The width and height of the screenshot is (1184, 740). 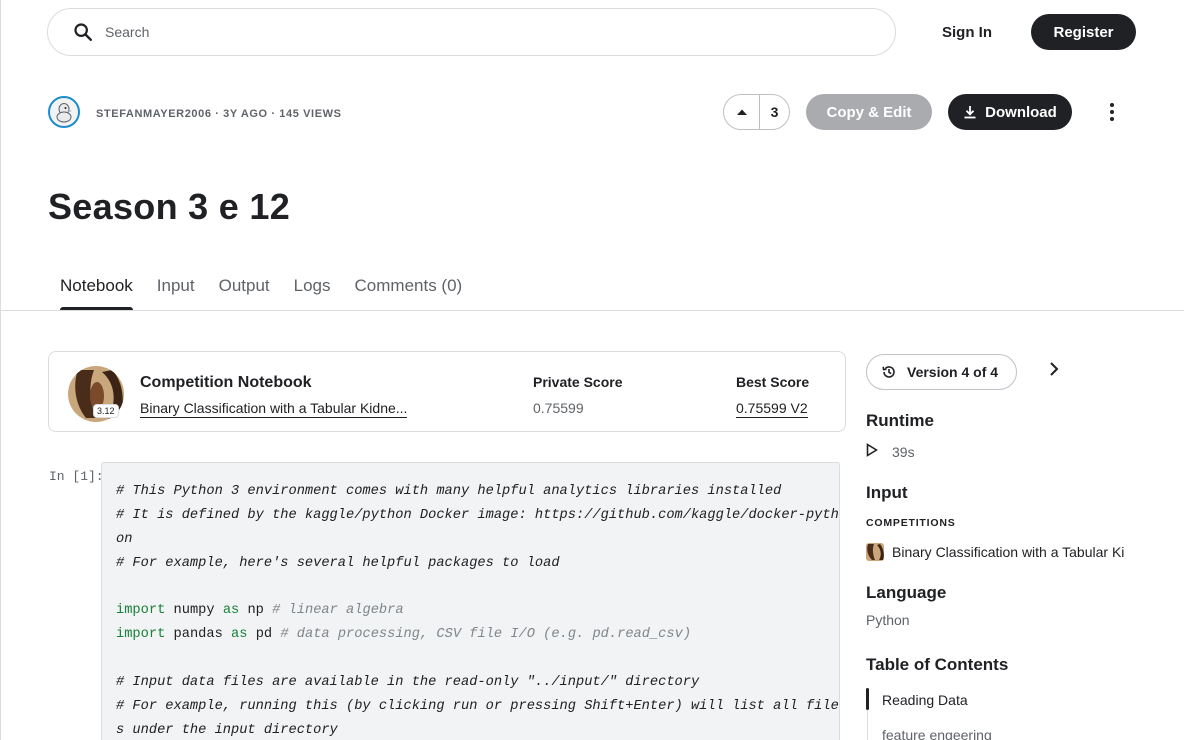 I want to click on competition-thumbnail-icon, so click(x=875, y=552).